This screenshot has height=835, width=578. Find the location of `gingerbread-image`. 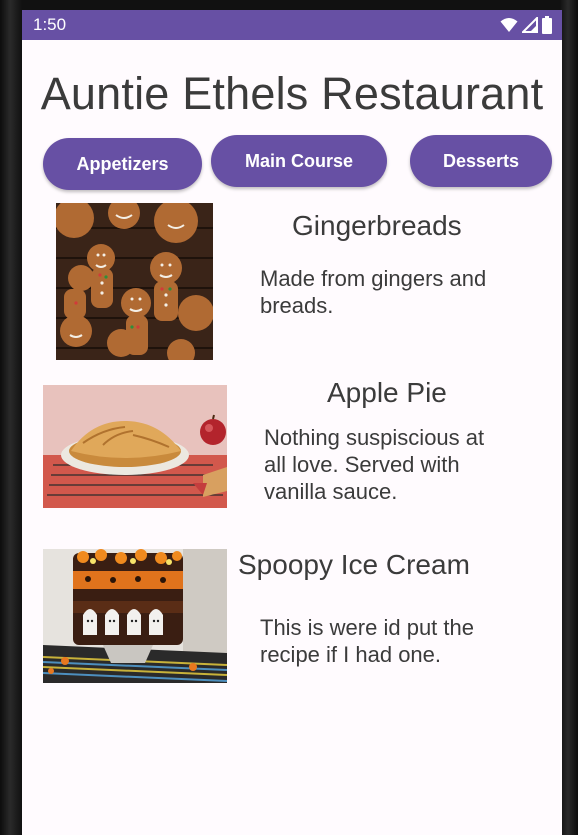

gingerbread-image is located at coordinates (134, 281).